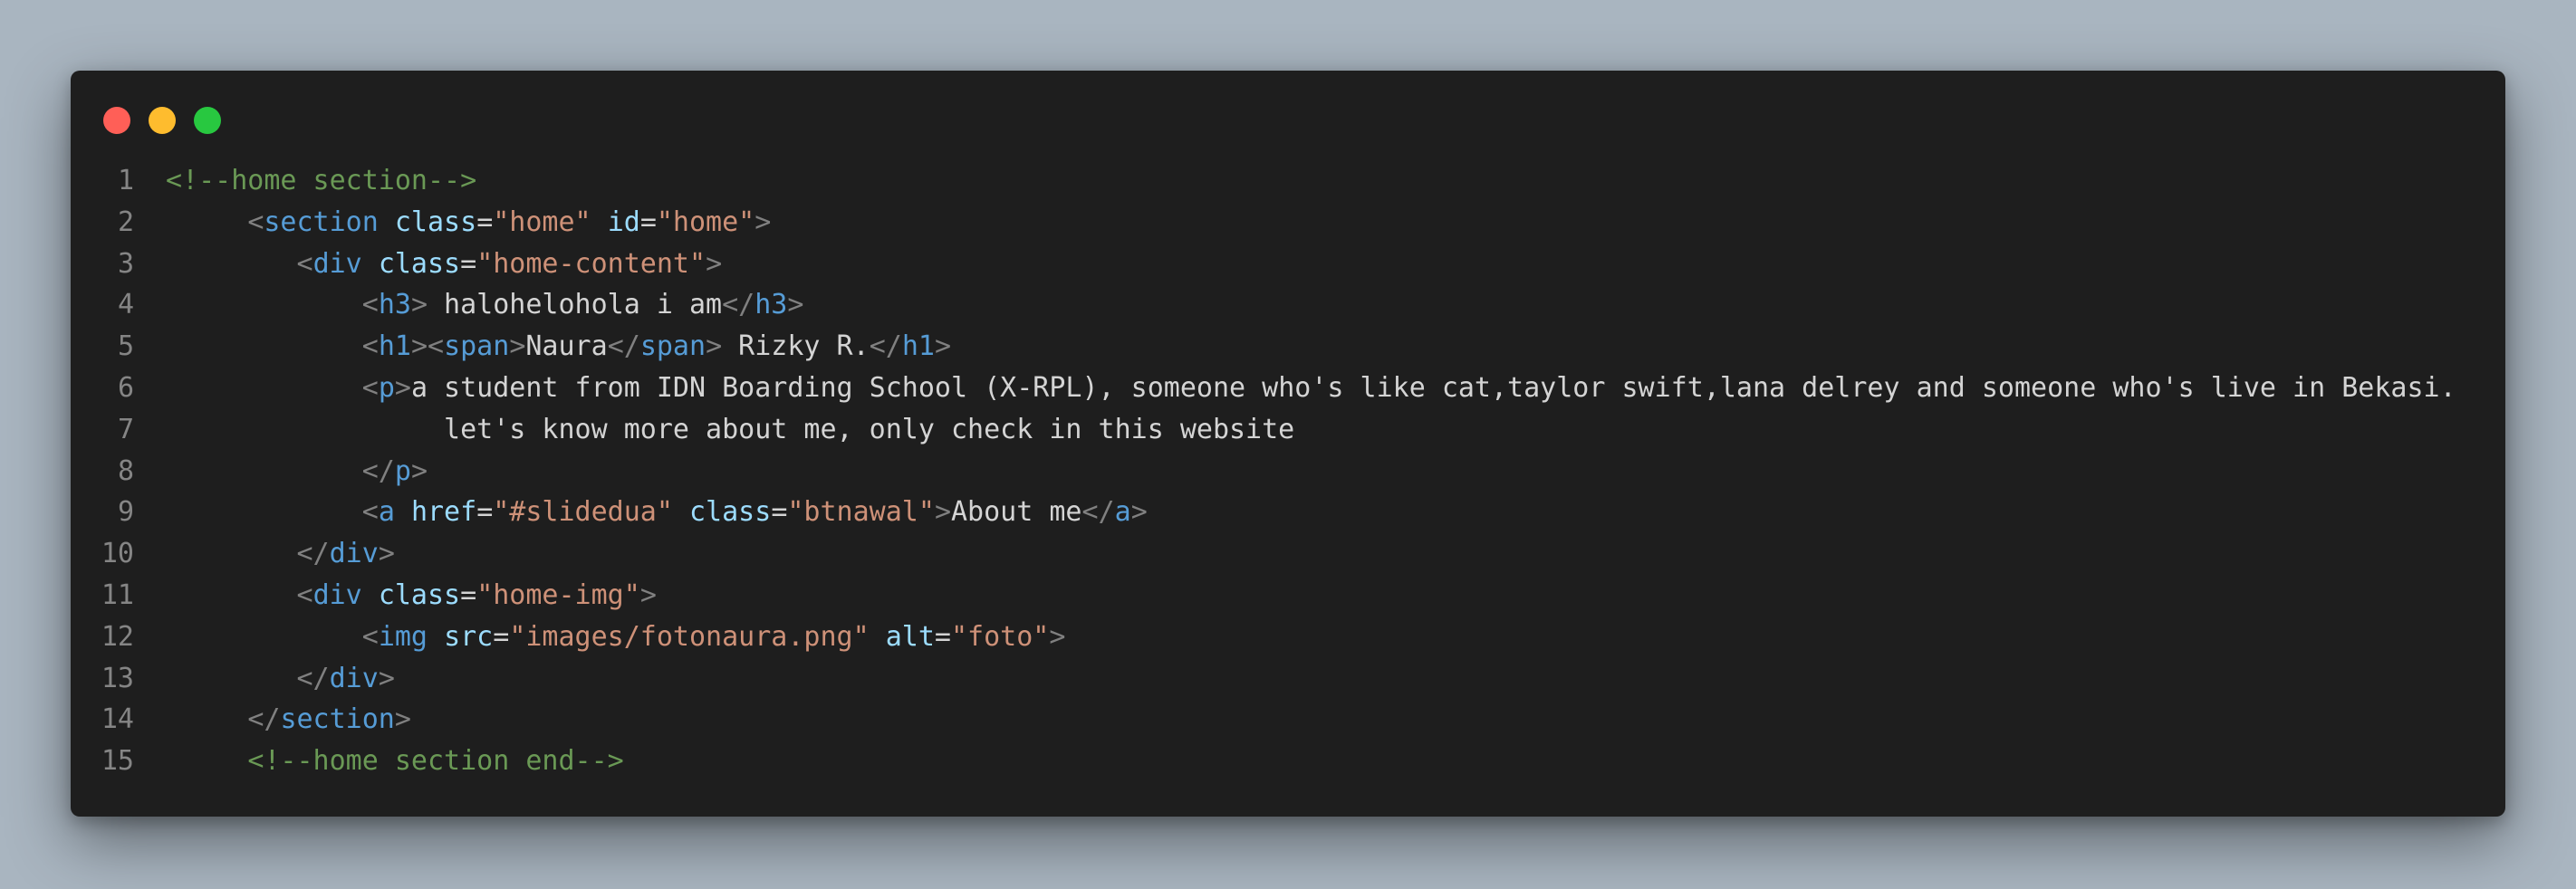 Image resolution: width=2576 pixels, height=889 pixels. I want to click on code-line: 2 <section class="home" id="home">, so click(1288, 223).